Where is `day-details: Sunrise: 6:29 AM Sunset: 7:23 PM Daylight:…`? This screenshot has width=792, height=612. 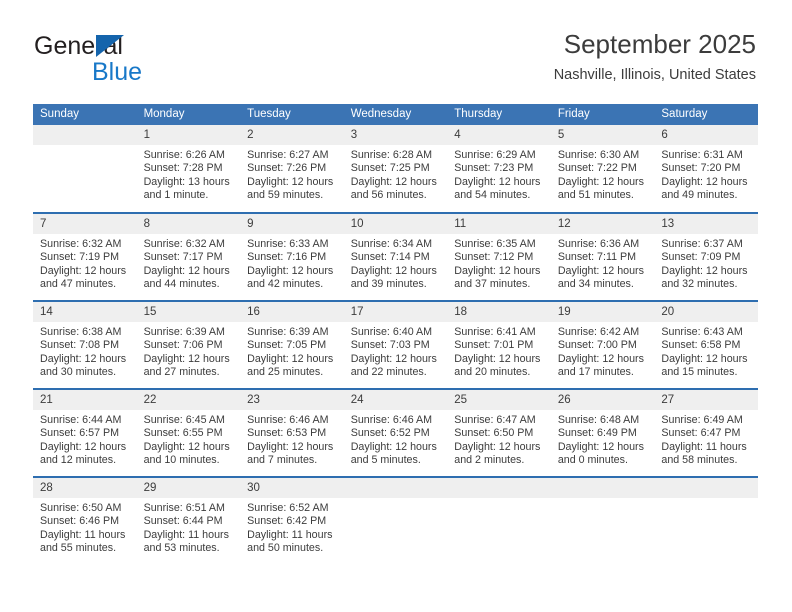
day-details: Sunrise: 6:29 AM Sunset: 7:23 PM Daylight:… is located at coordinates (499, 174).